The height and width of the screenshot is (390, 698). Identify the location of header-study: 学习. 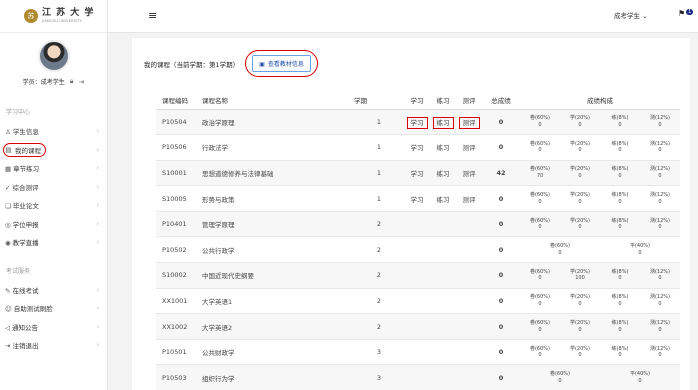
(417, 101).